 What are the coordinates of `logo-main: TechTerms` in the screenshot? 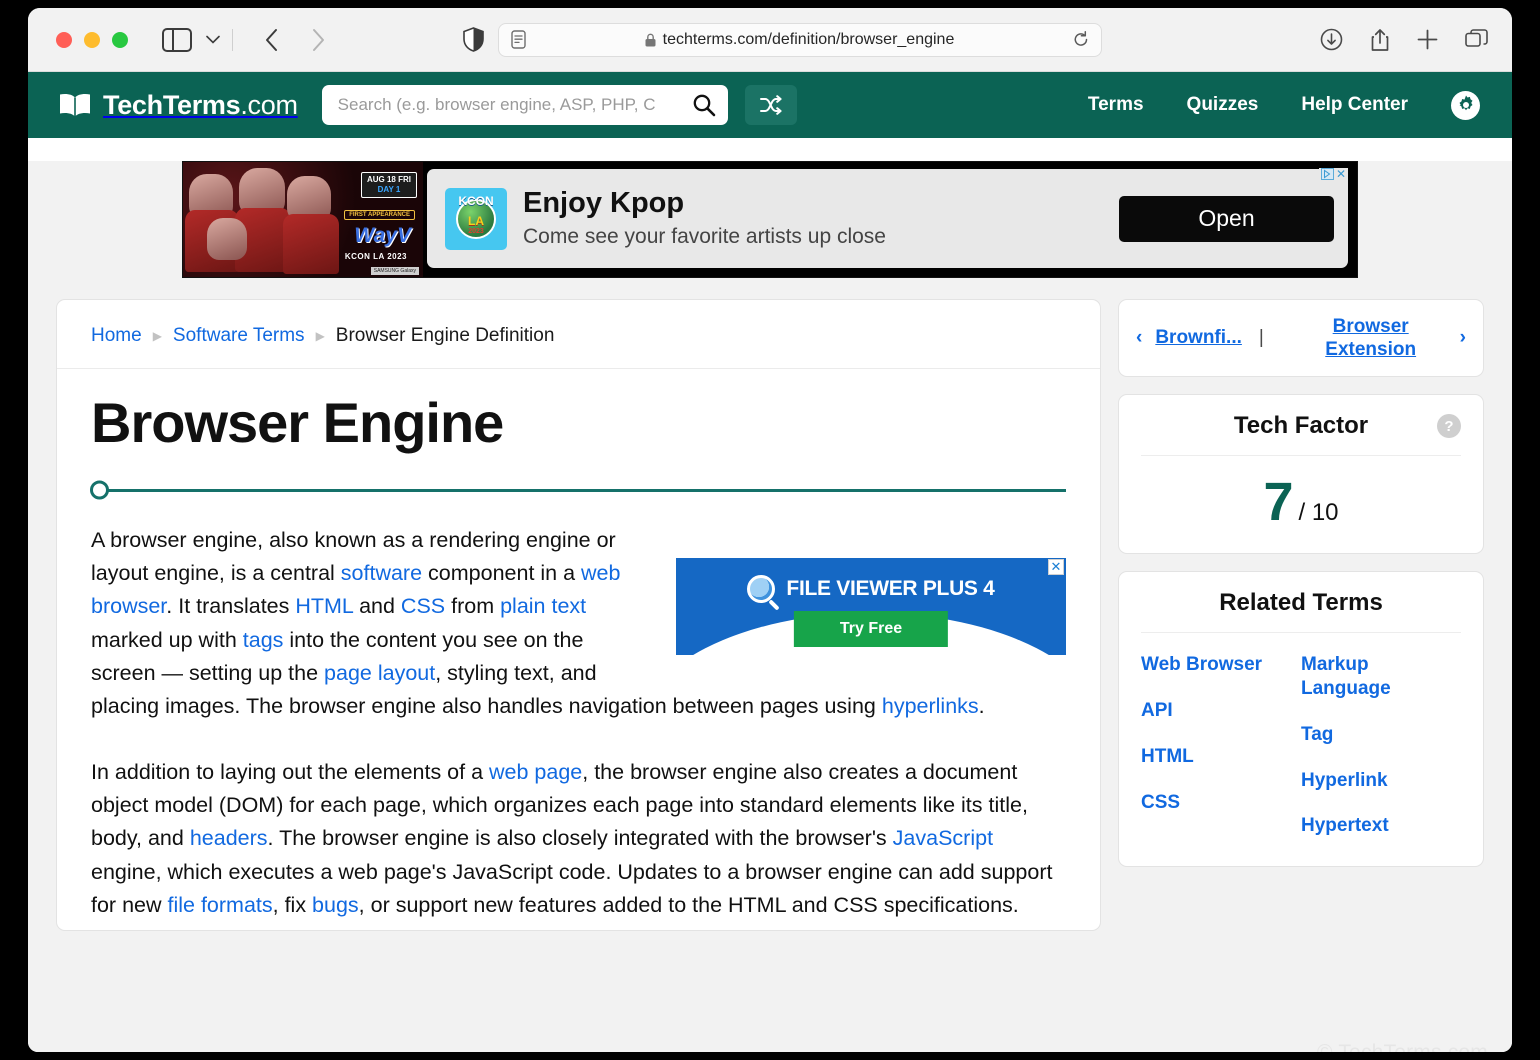 It's located at (172, 104).